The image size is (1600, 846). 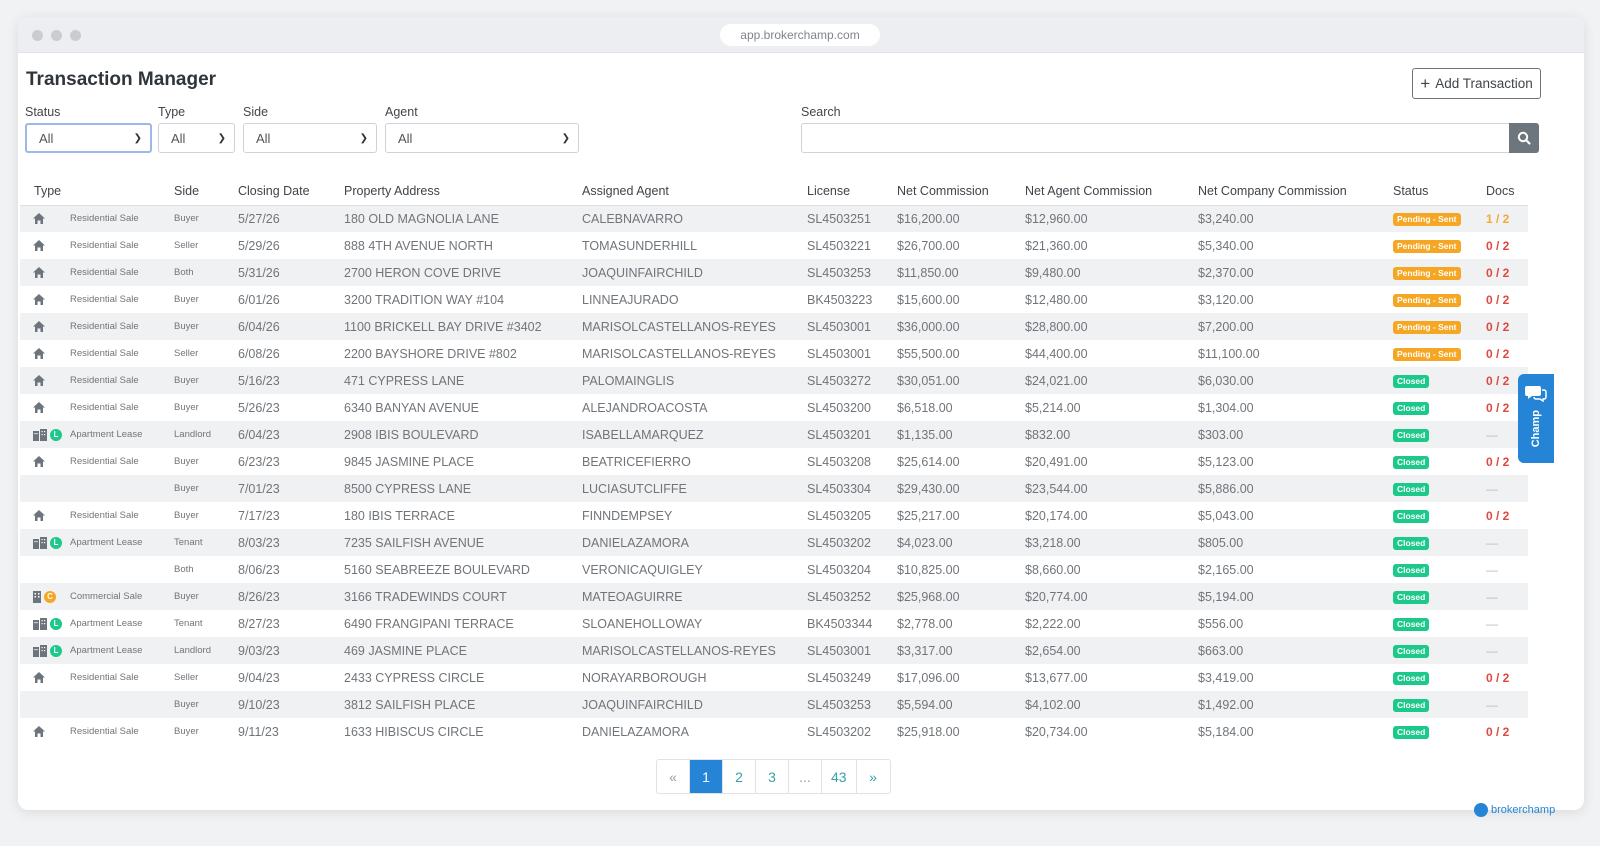 What do you see at coordinates (414, 731) in the screenshot?
I see `property-address-cell: 1633 HIBISCUS CIRCLE` at bounding box center [414, 731].